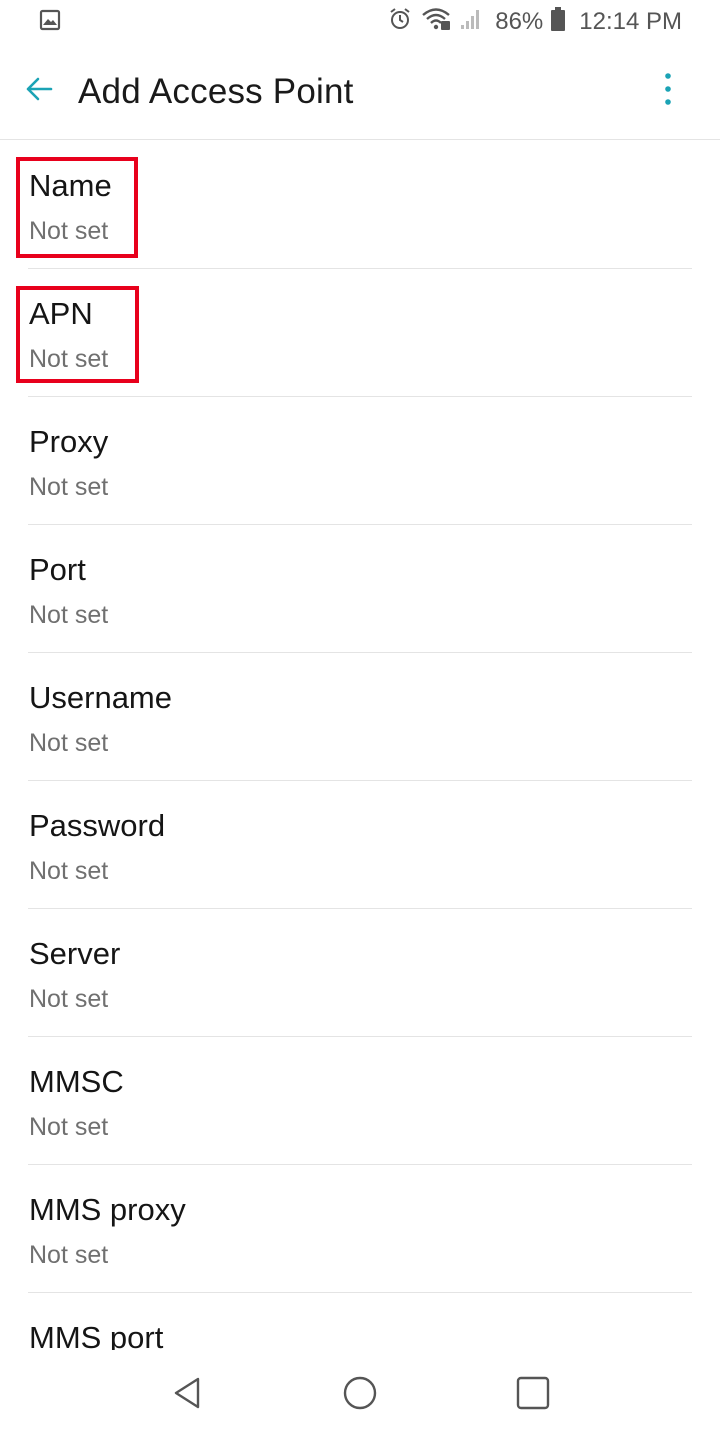  What do you see at coordinates (360, 1101) in the screenshot?
I see `list-item-mmsc: MMSC Not set` at bounding box center [360, 1101].